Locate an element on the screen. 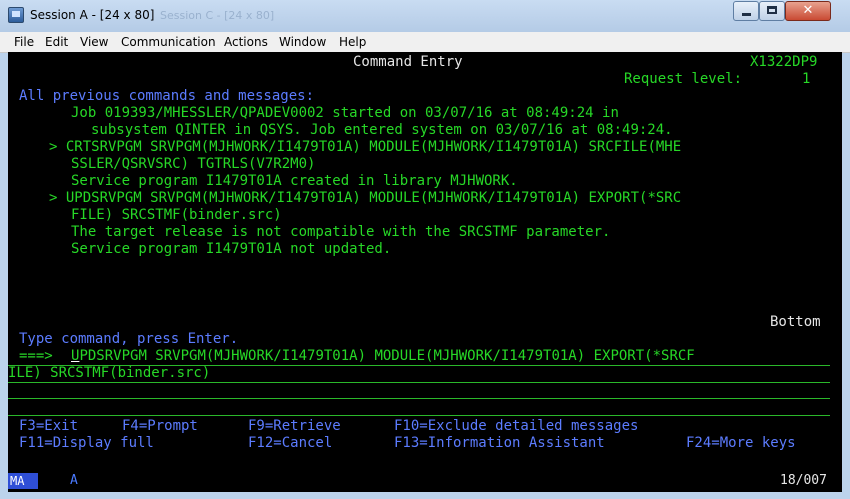 This screenshot has width=850, height=499. menu-edit: Edit is located at coordinates (56, 42).